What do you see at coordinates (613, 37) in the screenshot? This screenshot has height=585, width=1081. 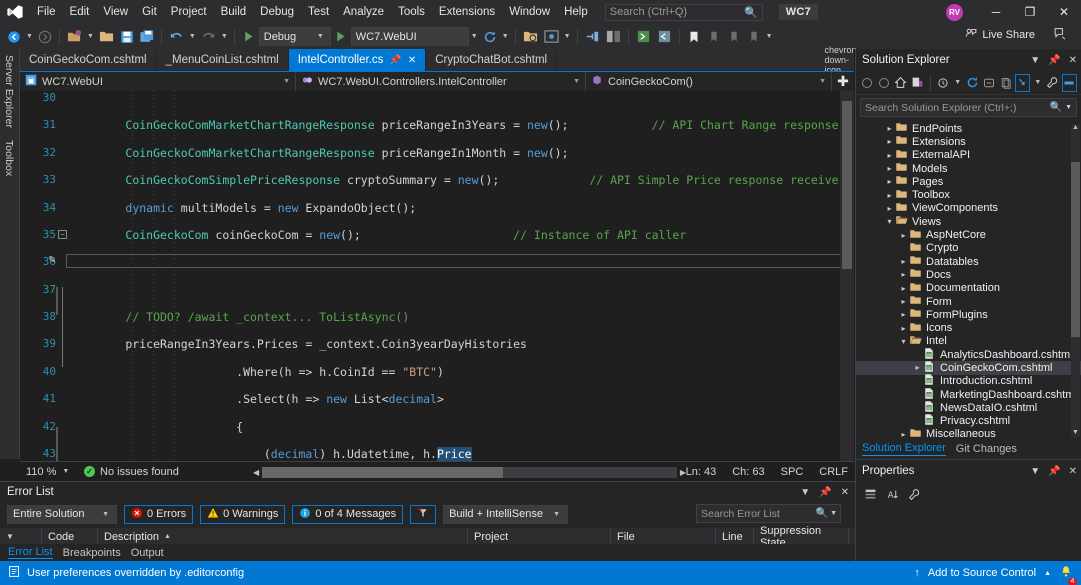 I see `compare-files-icon` at bounding box center [613, 37].